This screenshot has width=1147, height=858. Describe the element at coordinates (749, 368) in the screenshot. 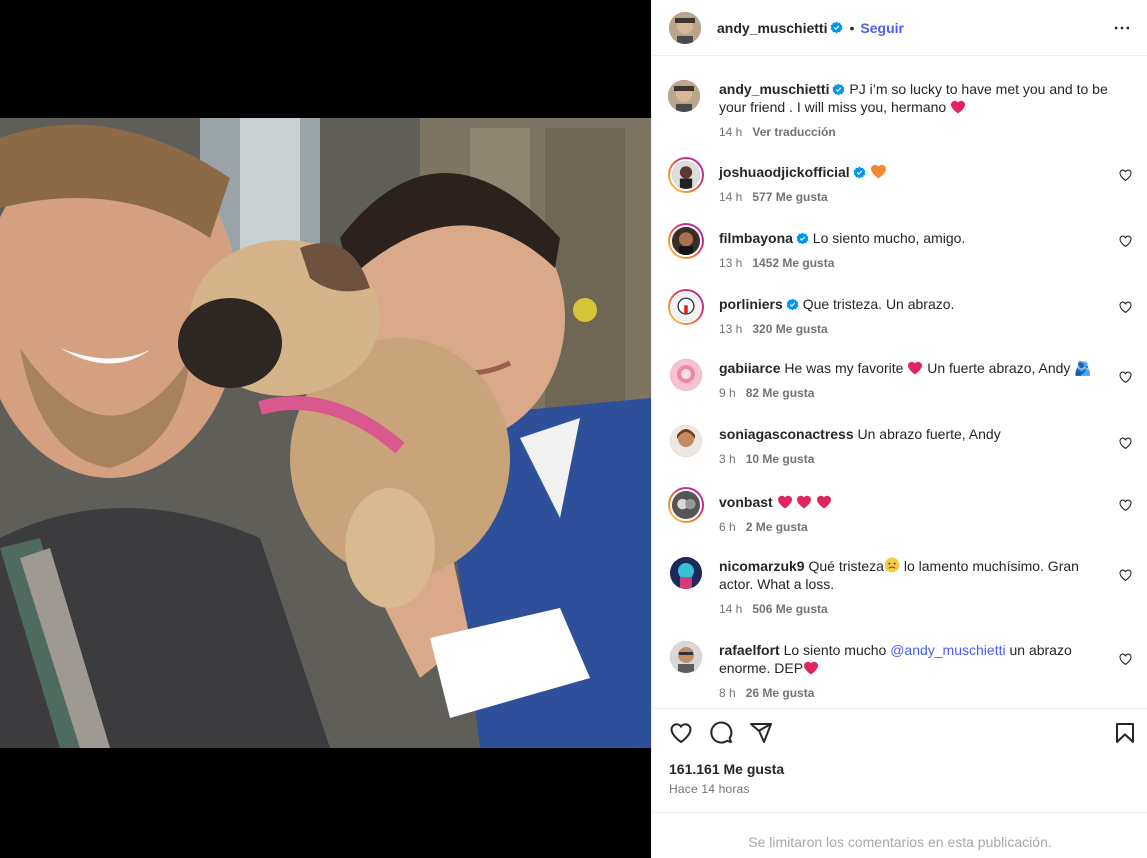

I see `comment-username: gabiiarce` at that location.